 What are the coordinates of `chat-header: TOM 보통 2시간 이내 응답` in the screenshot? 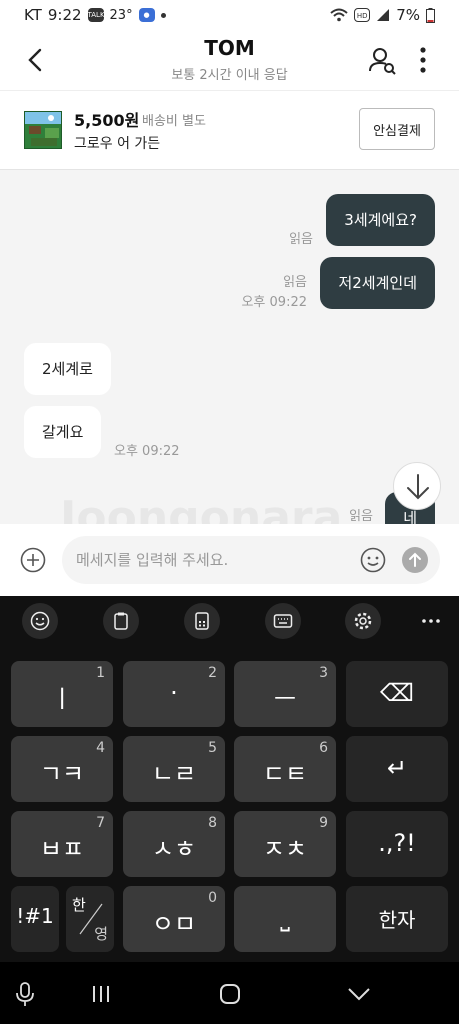 It's located at (229, 60).